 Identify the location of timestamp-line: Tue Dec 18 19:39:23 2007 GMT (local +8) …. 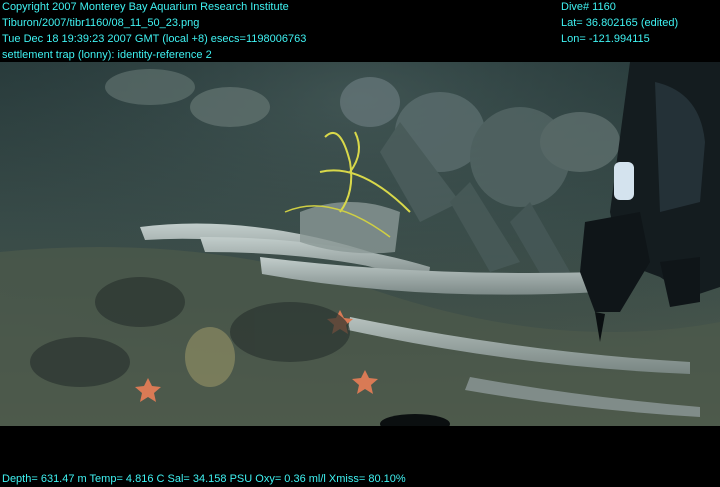
(154, 39).